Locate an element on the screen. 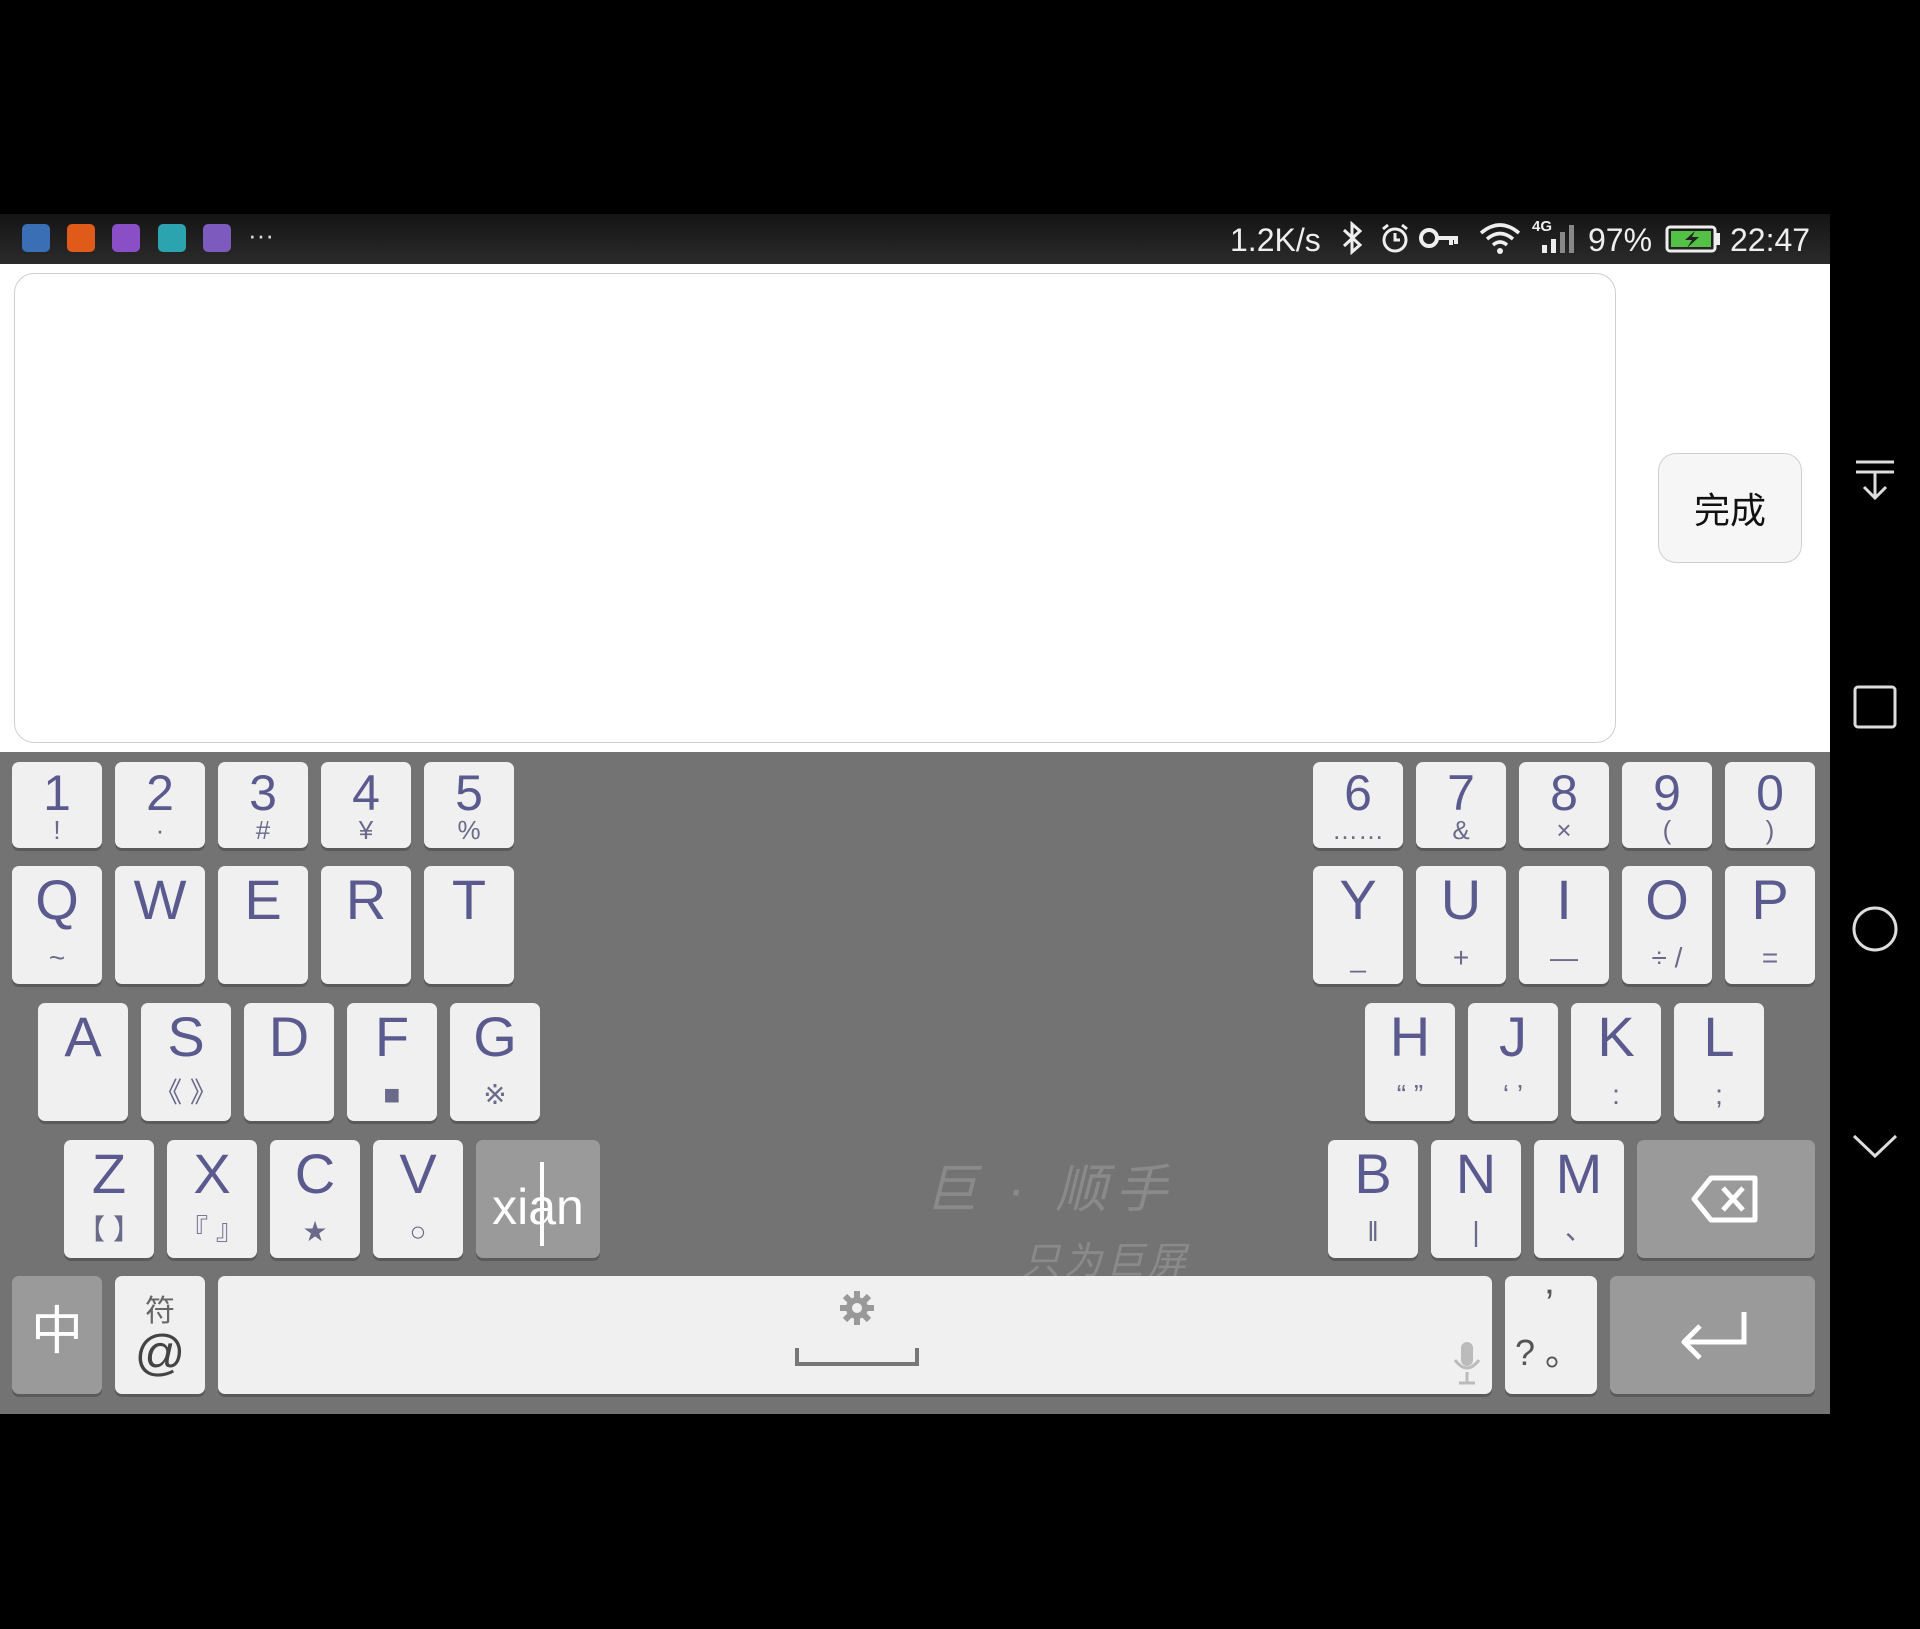  key-p: P = is located at coordinates (1770, 925).